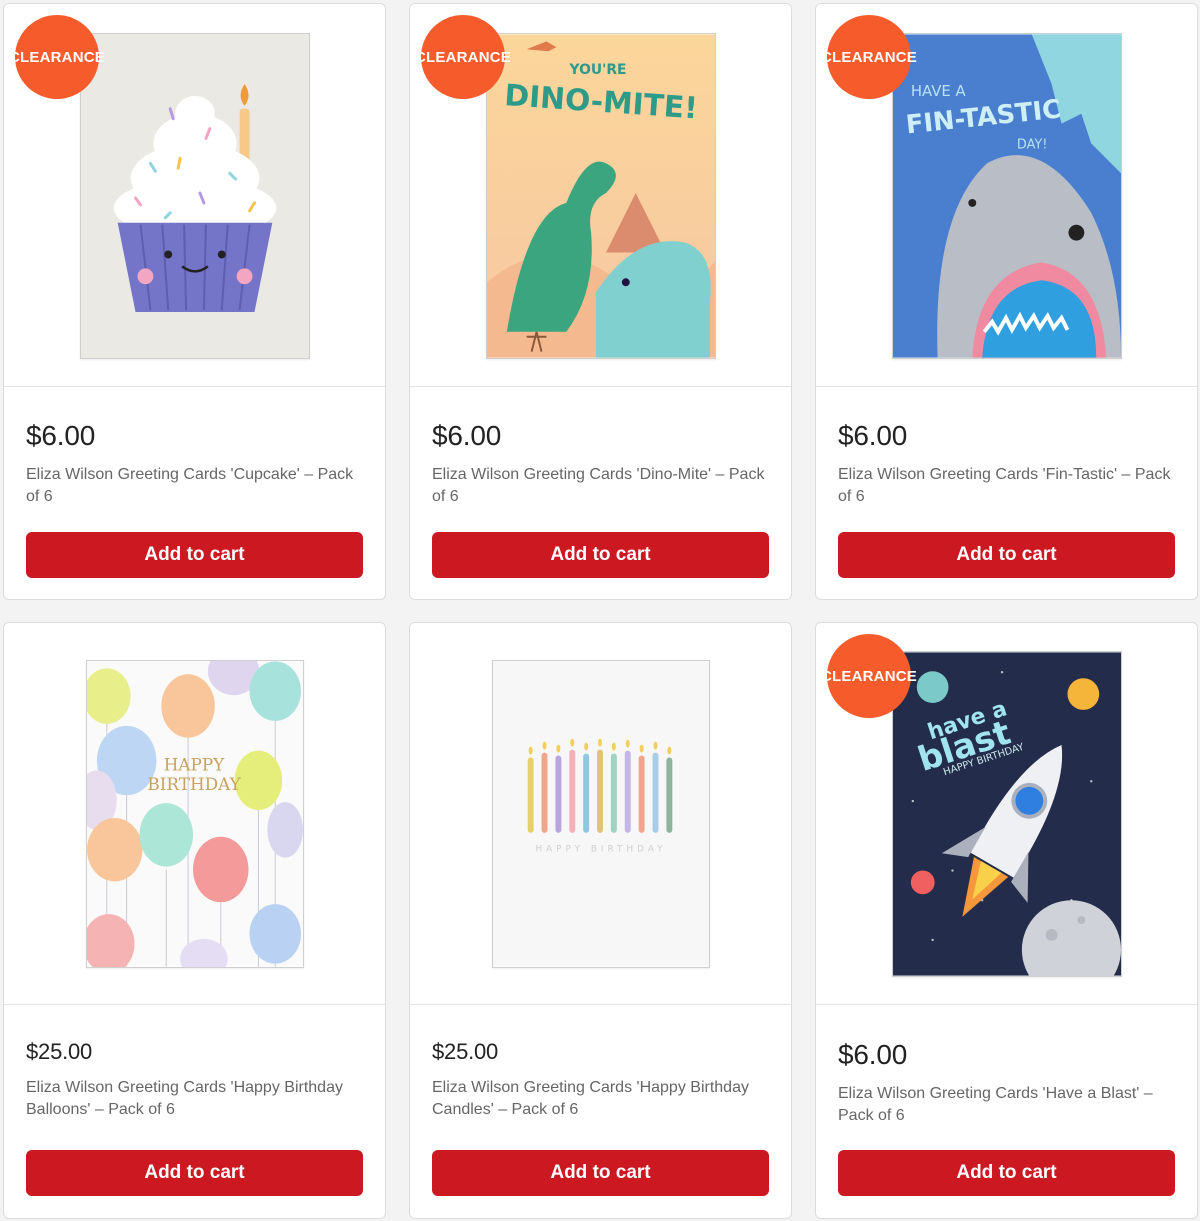 Image resolution: width=1200 pixels, height=1221 pixels. I want to click on shark-art-text-3: DAY!, so click(1032, 144).